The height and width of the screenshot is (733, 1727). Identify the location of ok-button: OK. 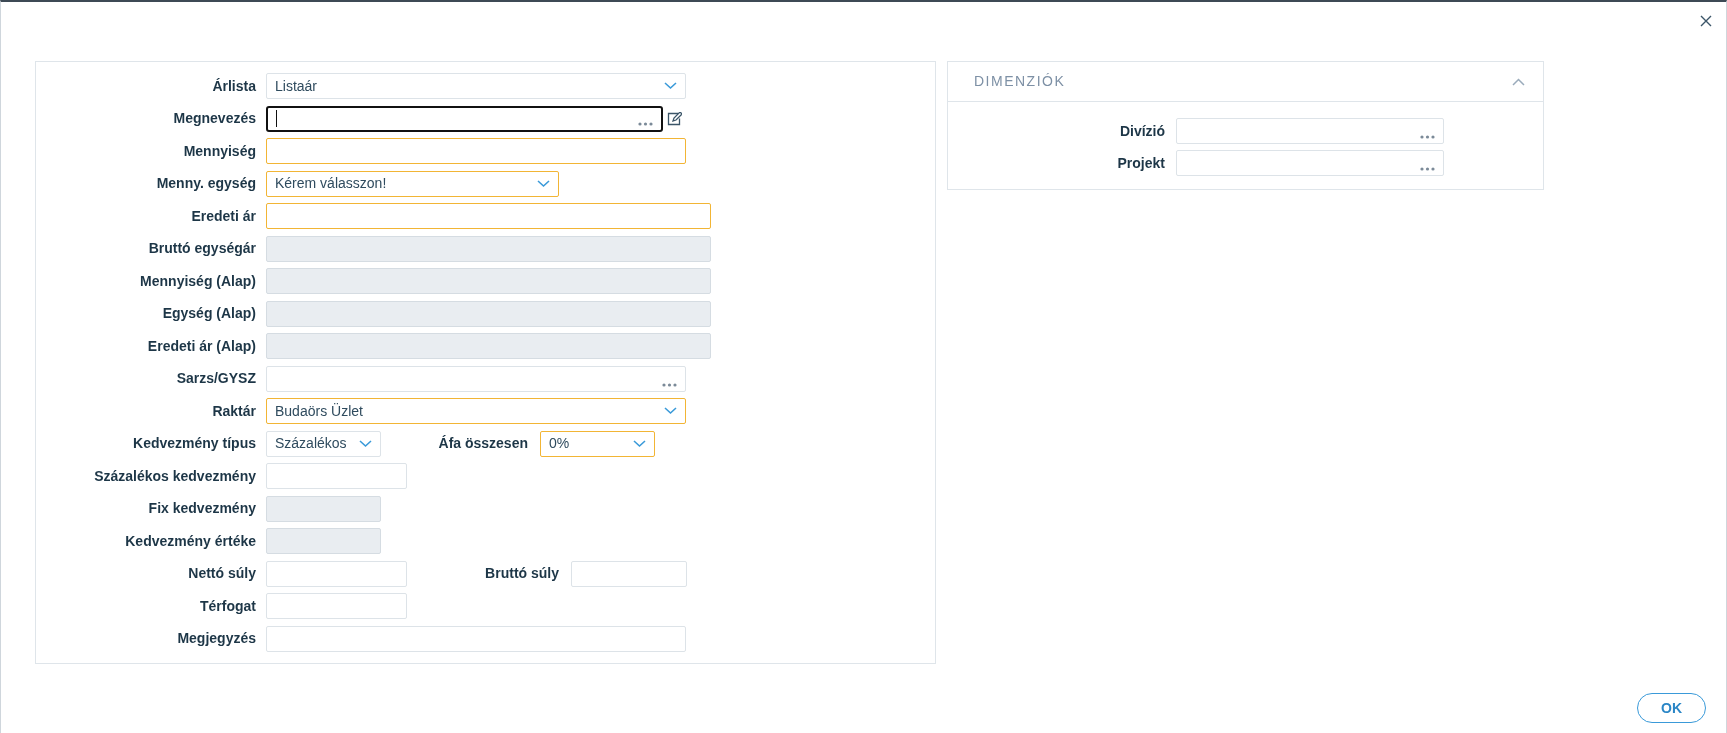
(1671, 708).